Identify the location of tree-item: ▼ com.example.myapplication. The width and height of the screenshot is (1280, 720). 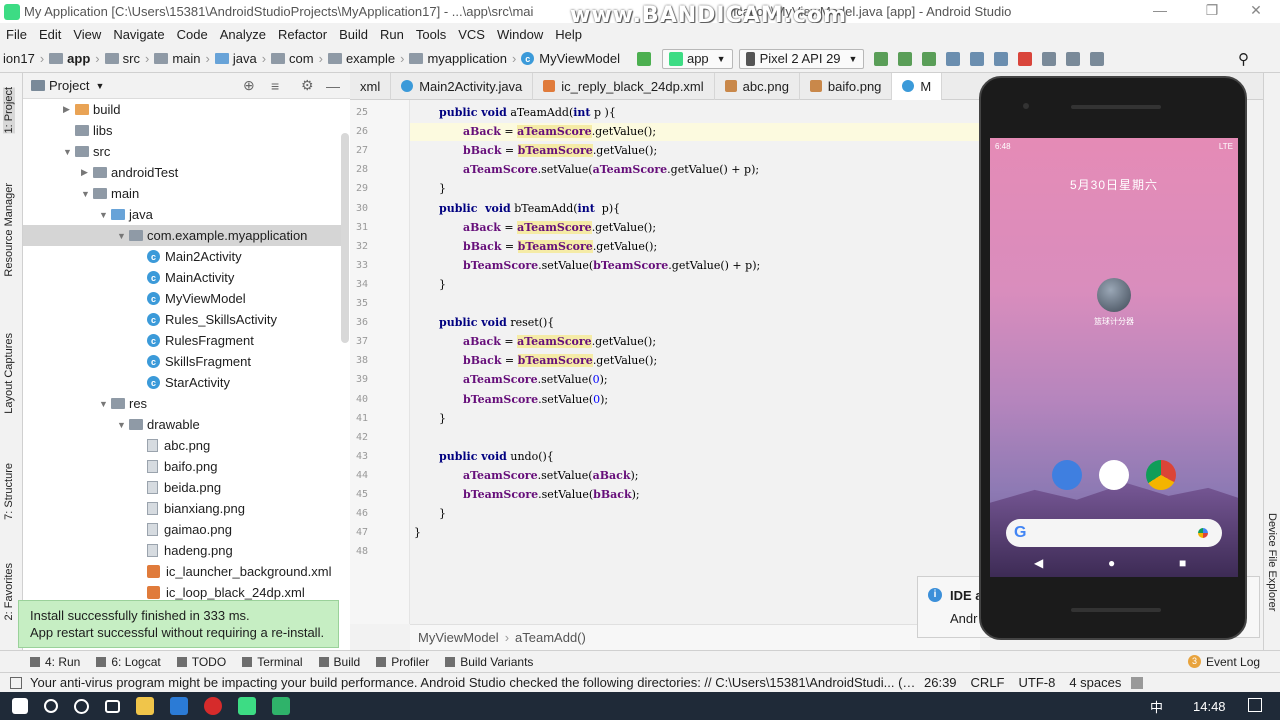
(182, 235).